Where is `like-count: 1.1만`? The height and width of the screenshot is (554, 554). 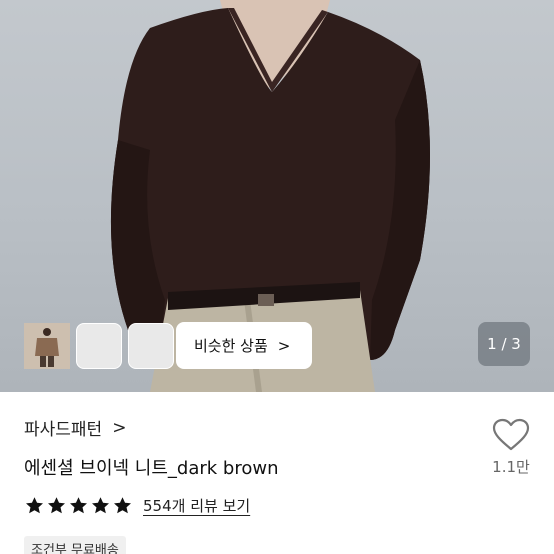
like-count: 1.1만 is located at coordinates (511, 467).